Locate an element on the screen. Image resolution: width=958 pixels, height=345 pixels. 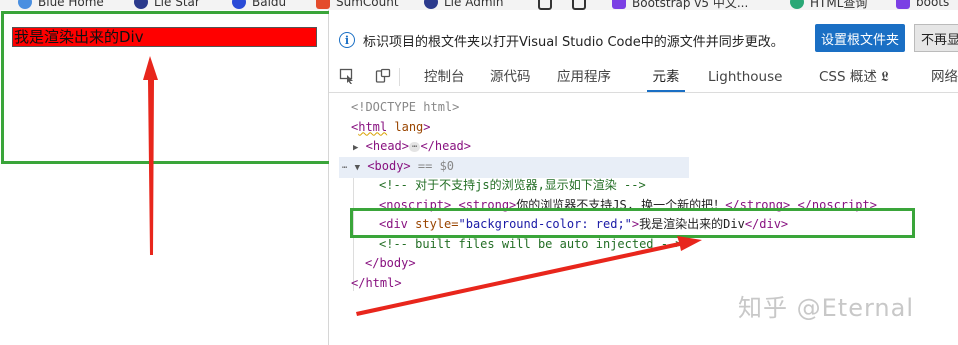
arrow-up-annotation is located at coordinates (150, 155).